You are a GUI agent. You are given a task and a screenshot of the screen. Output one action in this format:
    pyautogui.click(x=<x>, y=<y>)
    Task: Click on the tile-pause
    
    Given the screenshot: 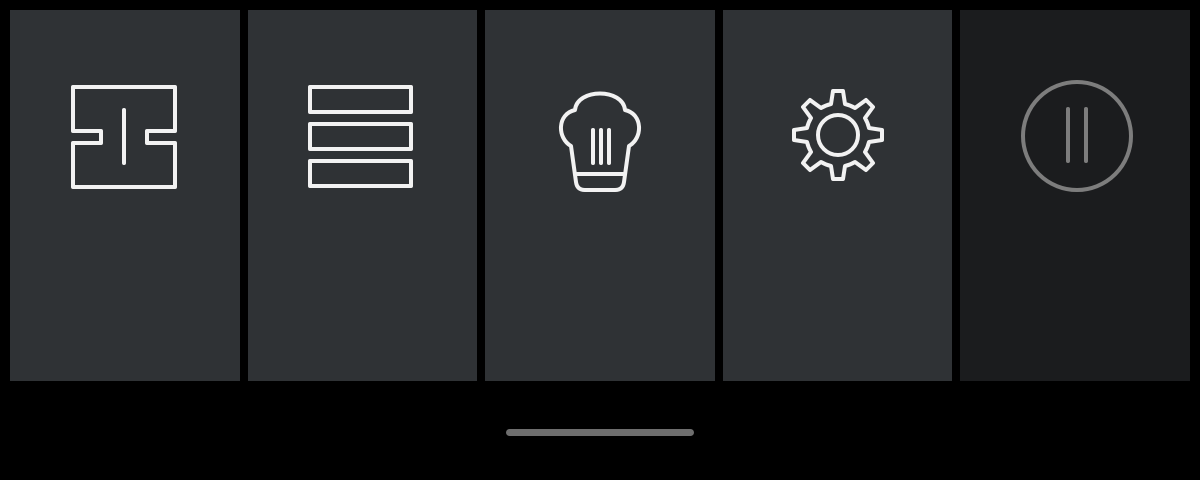 What is the action you would take?
    pyautogui.click(x=1075, y=195)
    